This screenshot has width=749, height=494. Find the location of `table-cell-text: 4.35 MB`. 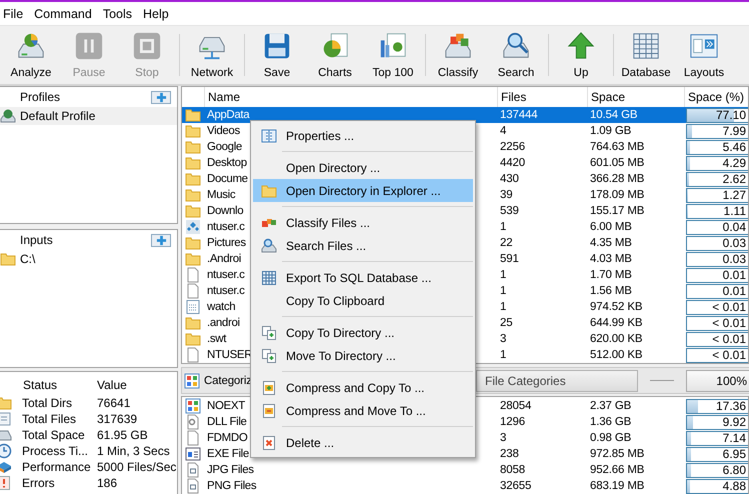

table-cell-text: 4.35 MB is located at coordinates (611, 243).